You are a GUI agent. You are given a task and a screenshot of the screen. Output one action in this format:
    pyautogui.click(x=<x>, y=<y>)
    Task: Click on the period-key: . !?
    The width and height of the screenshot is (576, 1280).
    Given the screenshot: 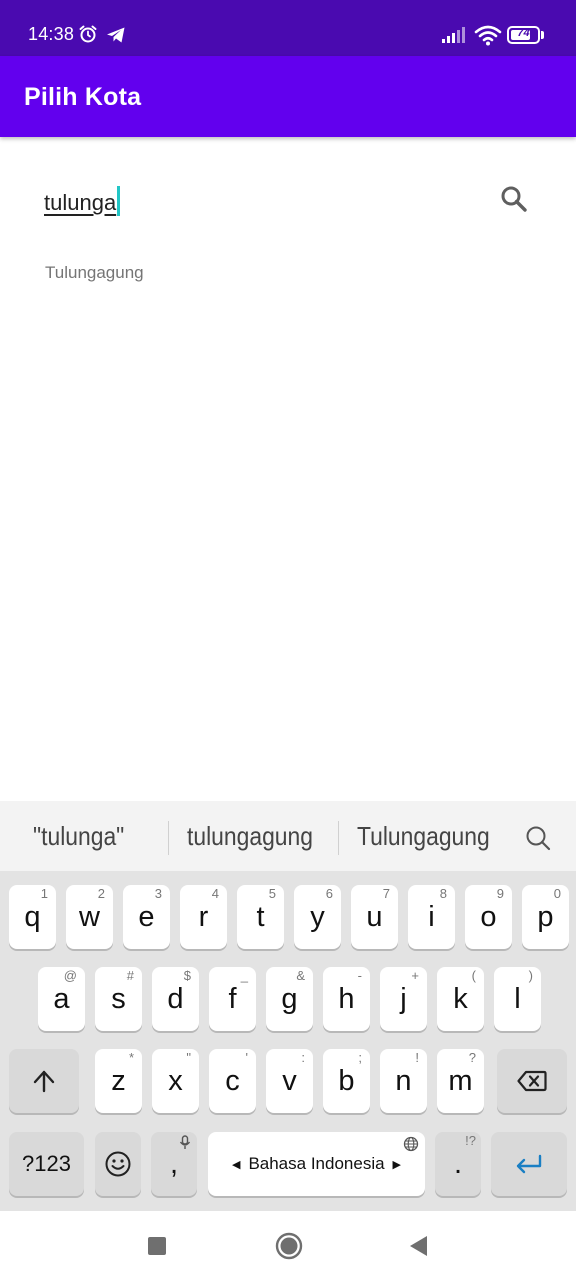 What is the action you would take?
    pyautogui.click(x=458, y=1164)
    